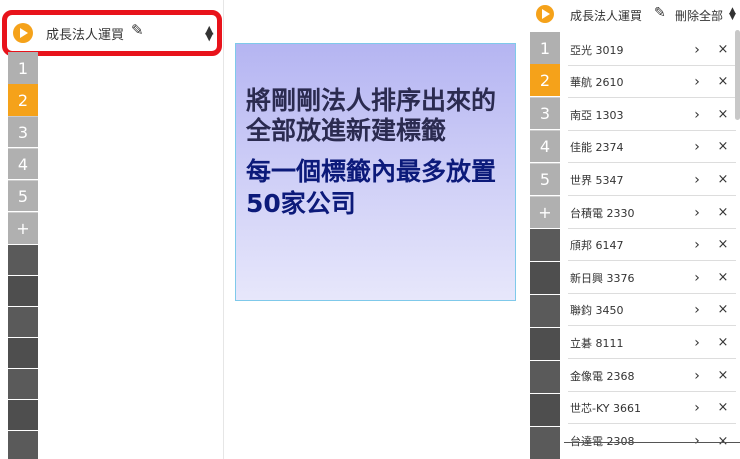 The image size is (740, 459). What do you see at coordinates (652, 147) in the screenshot?
I see `stock-row: 佳能 2374 › ×` at bounding box center [652, 147].